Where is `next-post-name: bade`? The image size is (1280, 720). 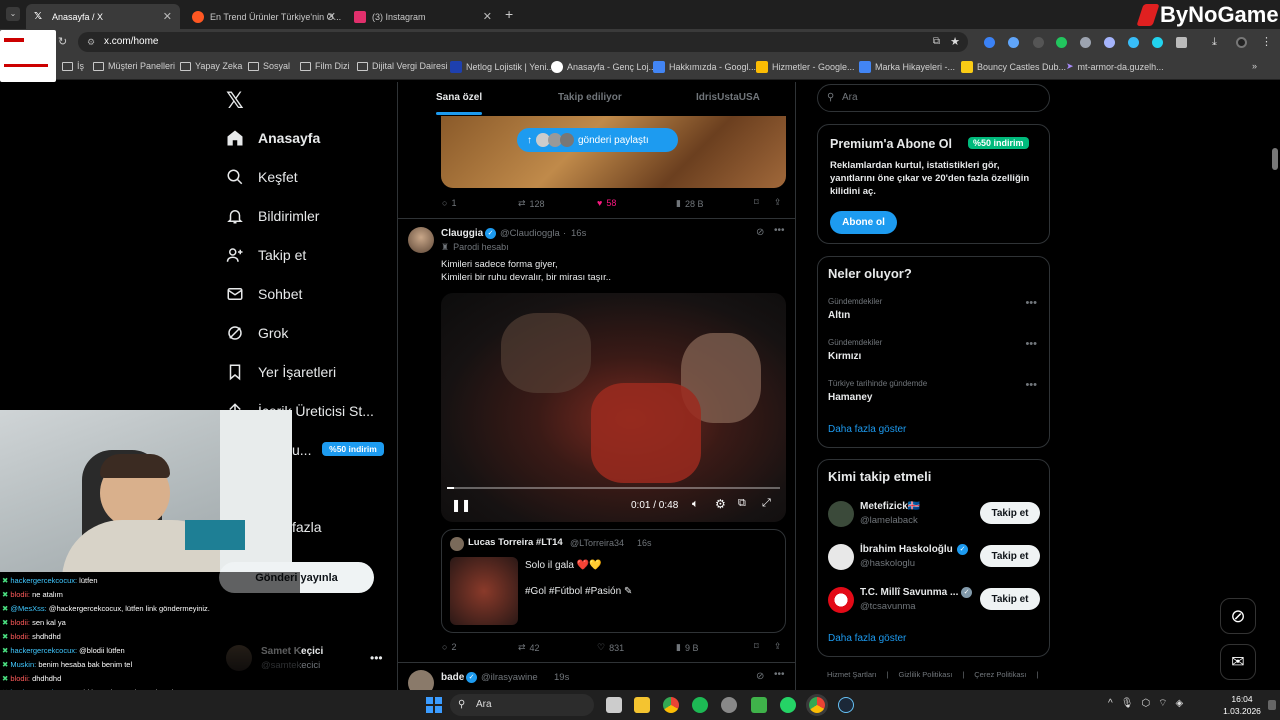 next-post-name: bade is located at coordinates (452, 677).